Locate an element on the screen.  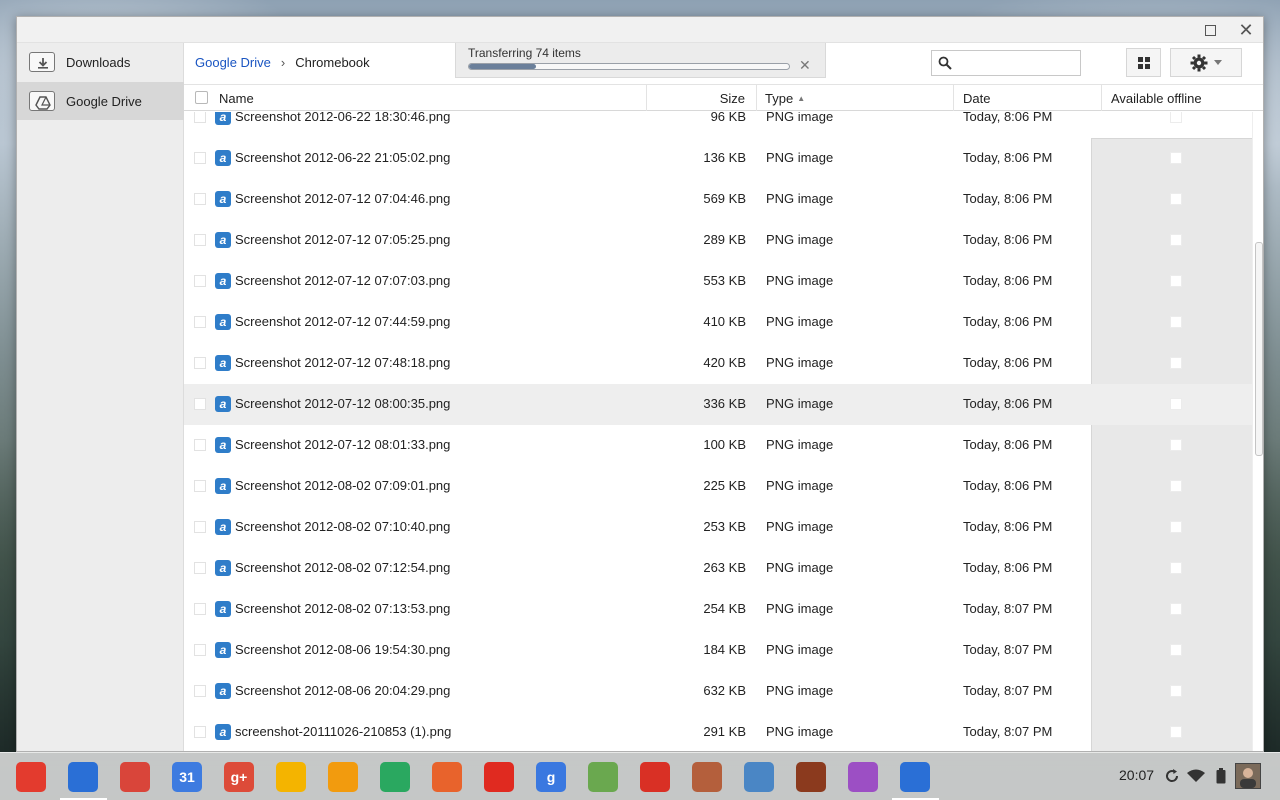
files-app-icon is located at coordinates (83, 777).